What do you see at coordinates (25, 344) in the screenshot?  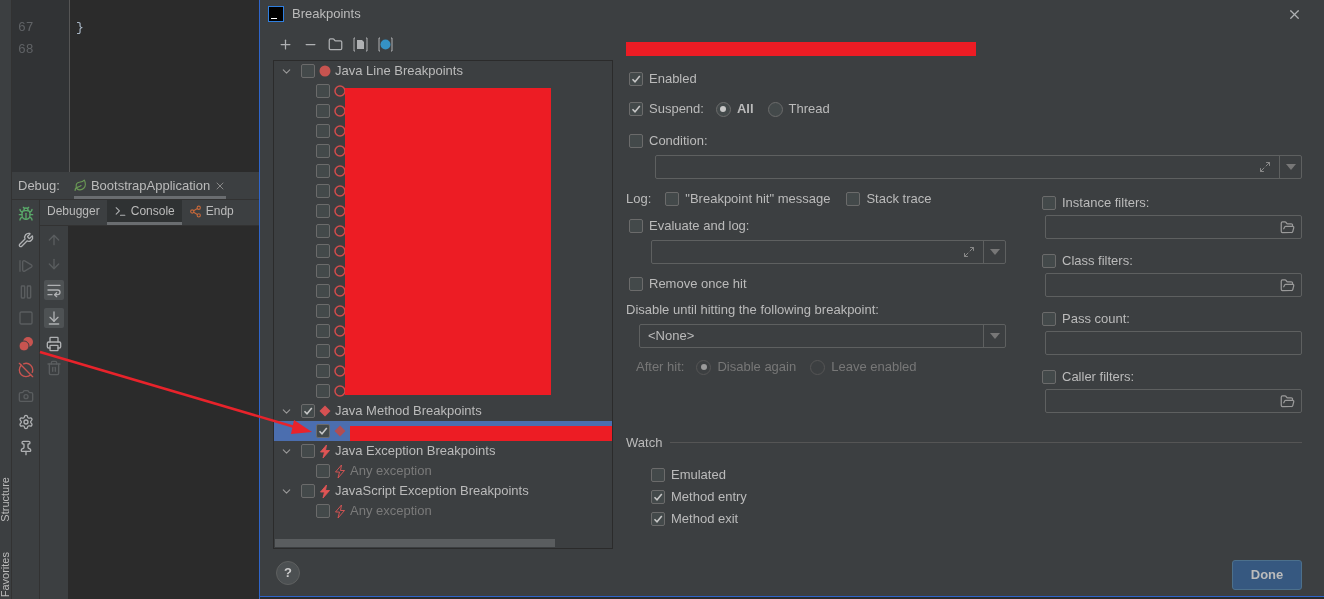 I see `breakpoints-icon` at bounding box center [25, 344].